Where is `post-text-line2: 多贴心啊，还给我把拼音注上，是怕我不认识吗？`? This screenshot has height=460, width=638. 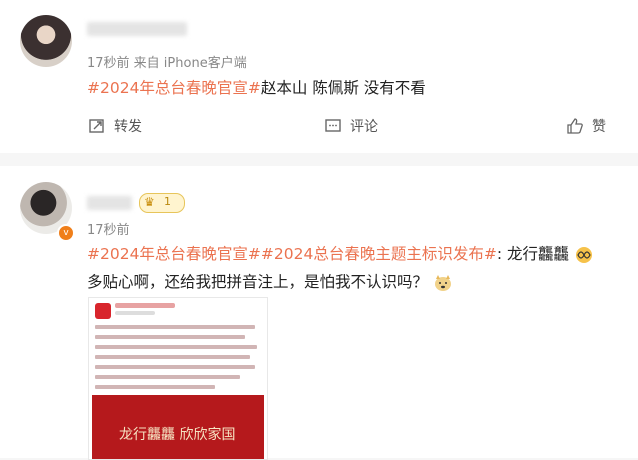 post-text-line2: 多贴心啊，还给我把拼音注上，是怕我不认识吗？ is located at coordinates (270, 281).